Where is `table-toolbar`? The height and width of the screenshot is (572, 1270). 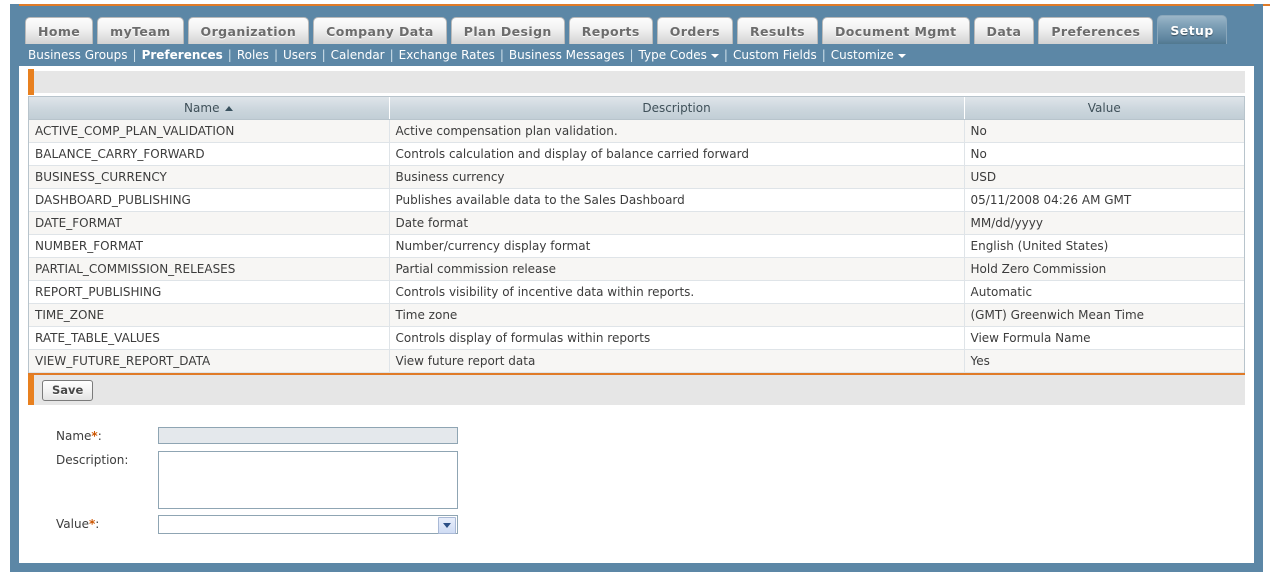 table-toolbar is located at coordinates (636, 82).